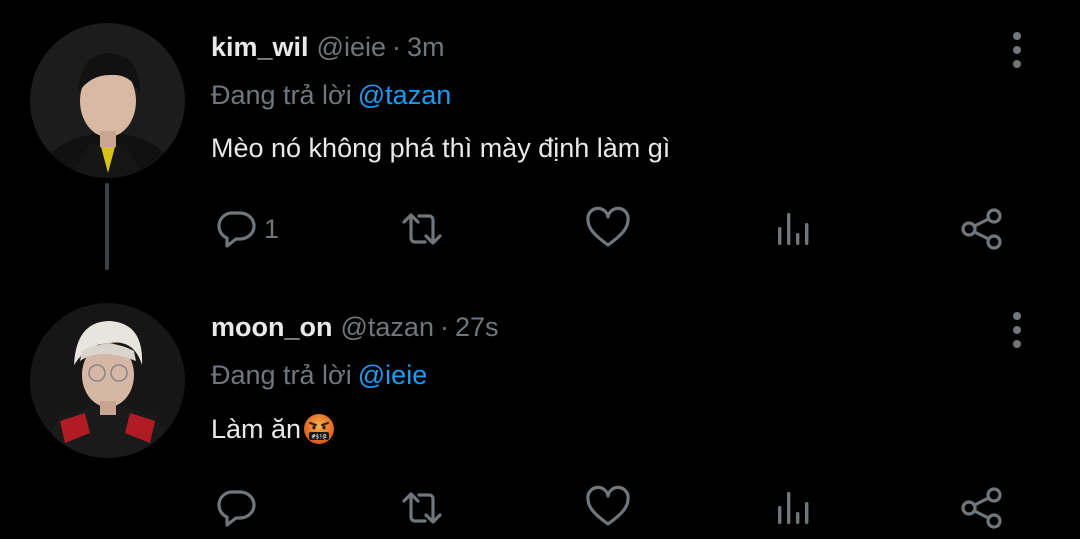 This screenshot has height=539, width=1080. I want to click on replying-to: Đang trả lời @tazan, so click(331, 95).